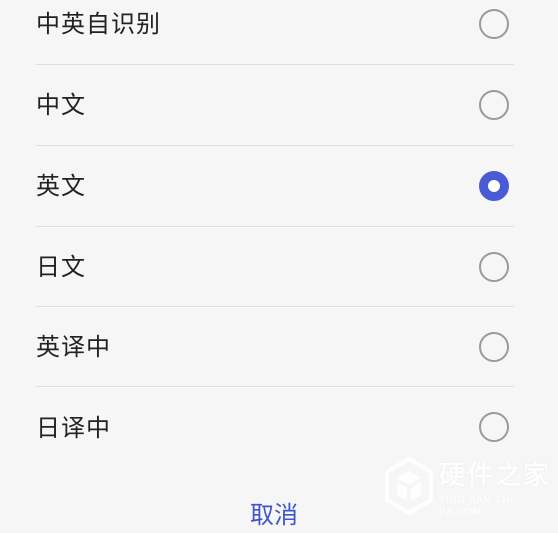 The width and height of the screenshot is (558, 533). Describe the element at coordinates (495, 476) in the screenshot. I see `watermark-title: 硬件之家` at that location.